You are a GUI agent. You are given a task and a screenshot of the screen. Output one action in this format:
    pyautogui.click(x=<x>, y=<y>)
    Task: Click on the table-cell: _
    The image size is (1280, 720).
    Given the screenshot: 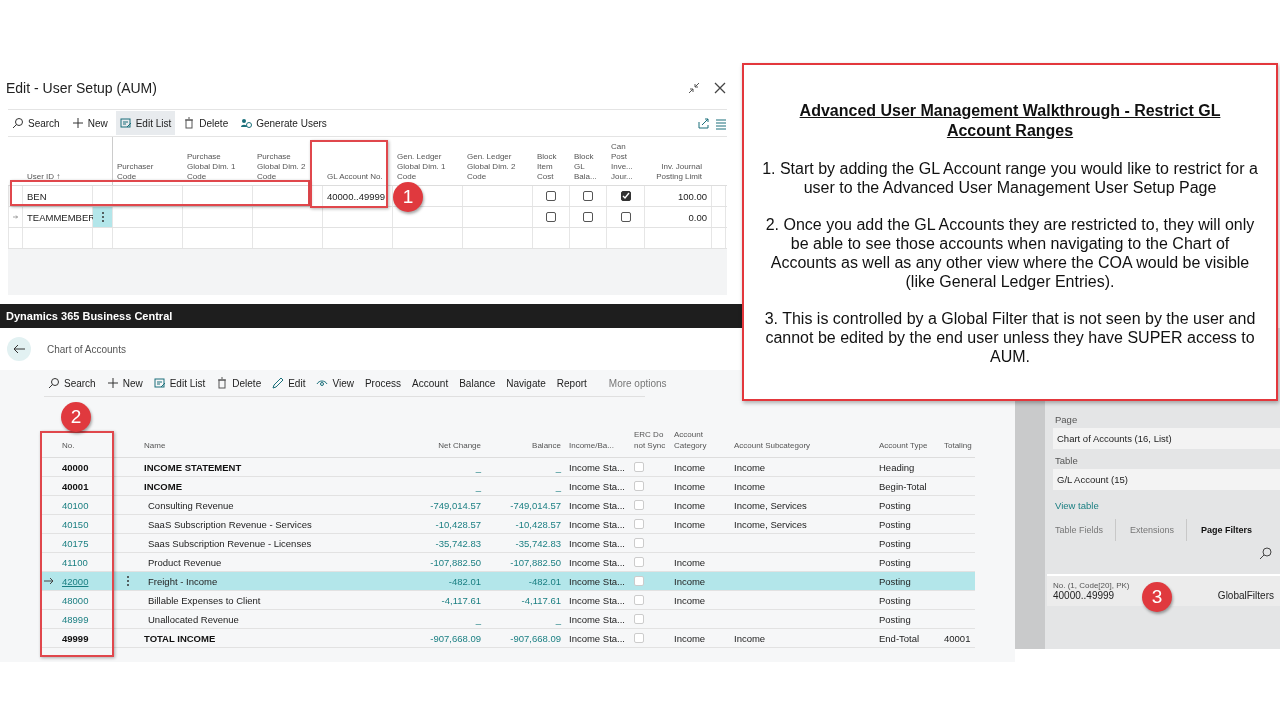 What is the action you would take?
    pyautogui.click(x=478, y=467)
    